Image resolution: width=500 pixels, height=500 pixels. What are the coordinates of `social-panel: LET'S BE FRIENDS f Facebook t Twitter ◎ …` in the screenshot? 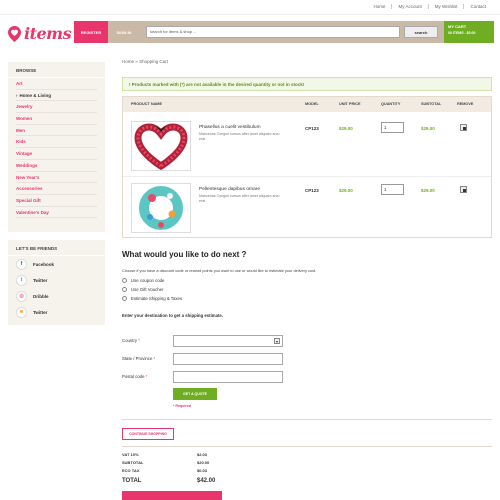 It's located at (56, 282).